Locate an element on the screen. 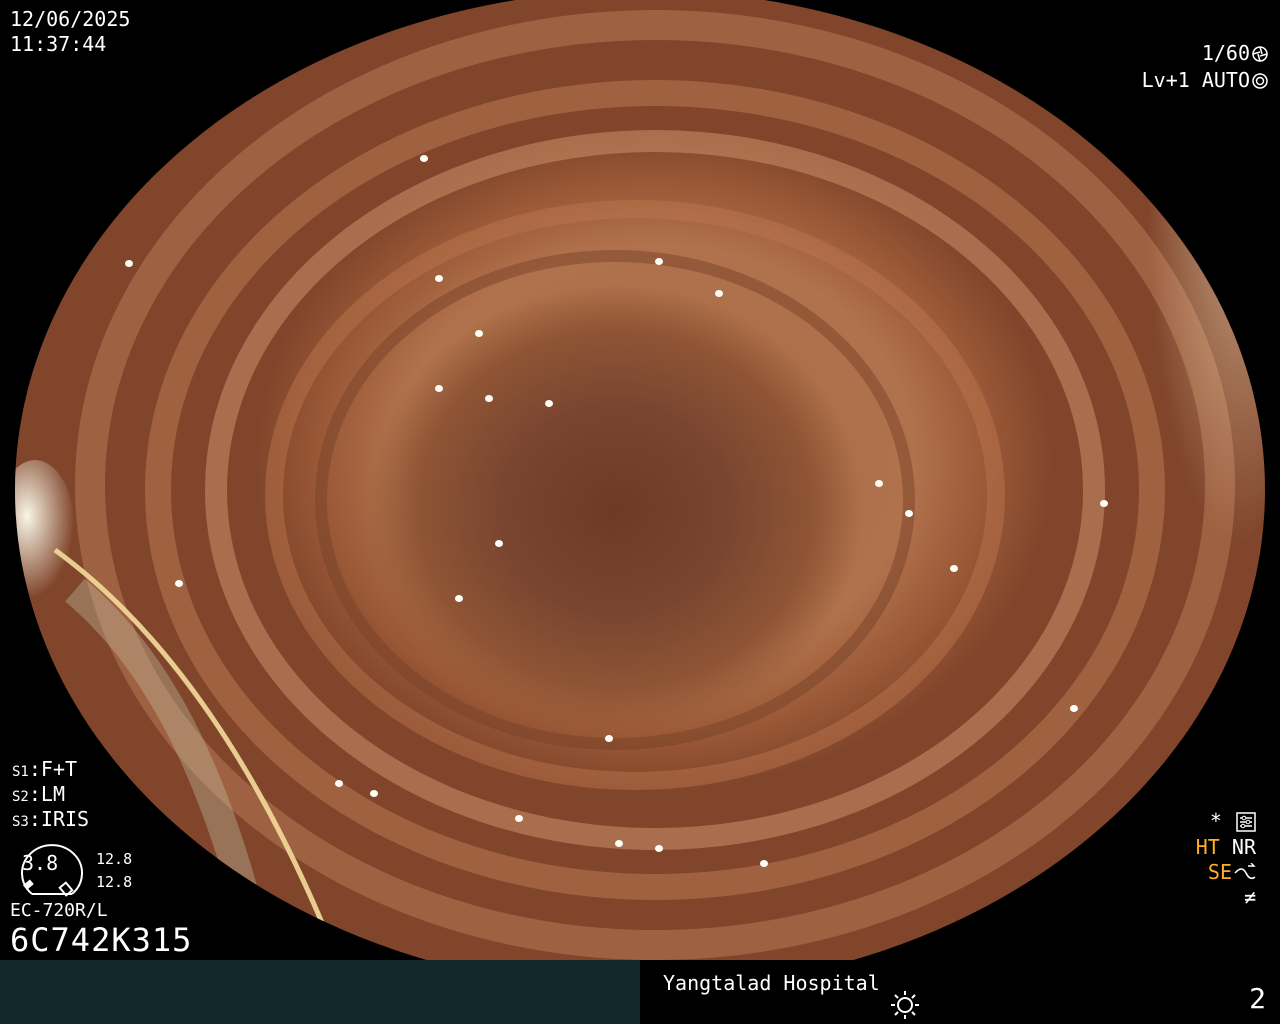 Image resolution: width=1280 pixels, height=1024 pixels. gauge-value: 3.8 is located at coordinates (40, 863).